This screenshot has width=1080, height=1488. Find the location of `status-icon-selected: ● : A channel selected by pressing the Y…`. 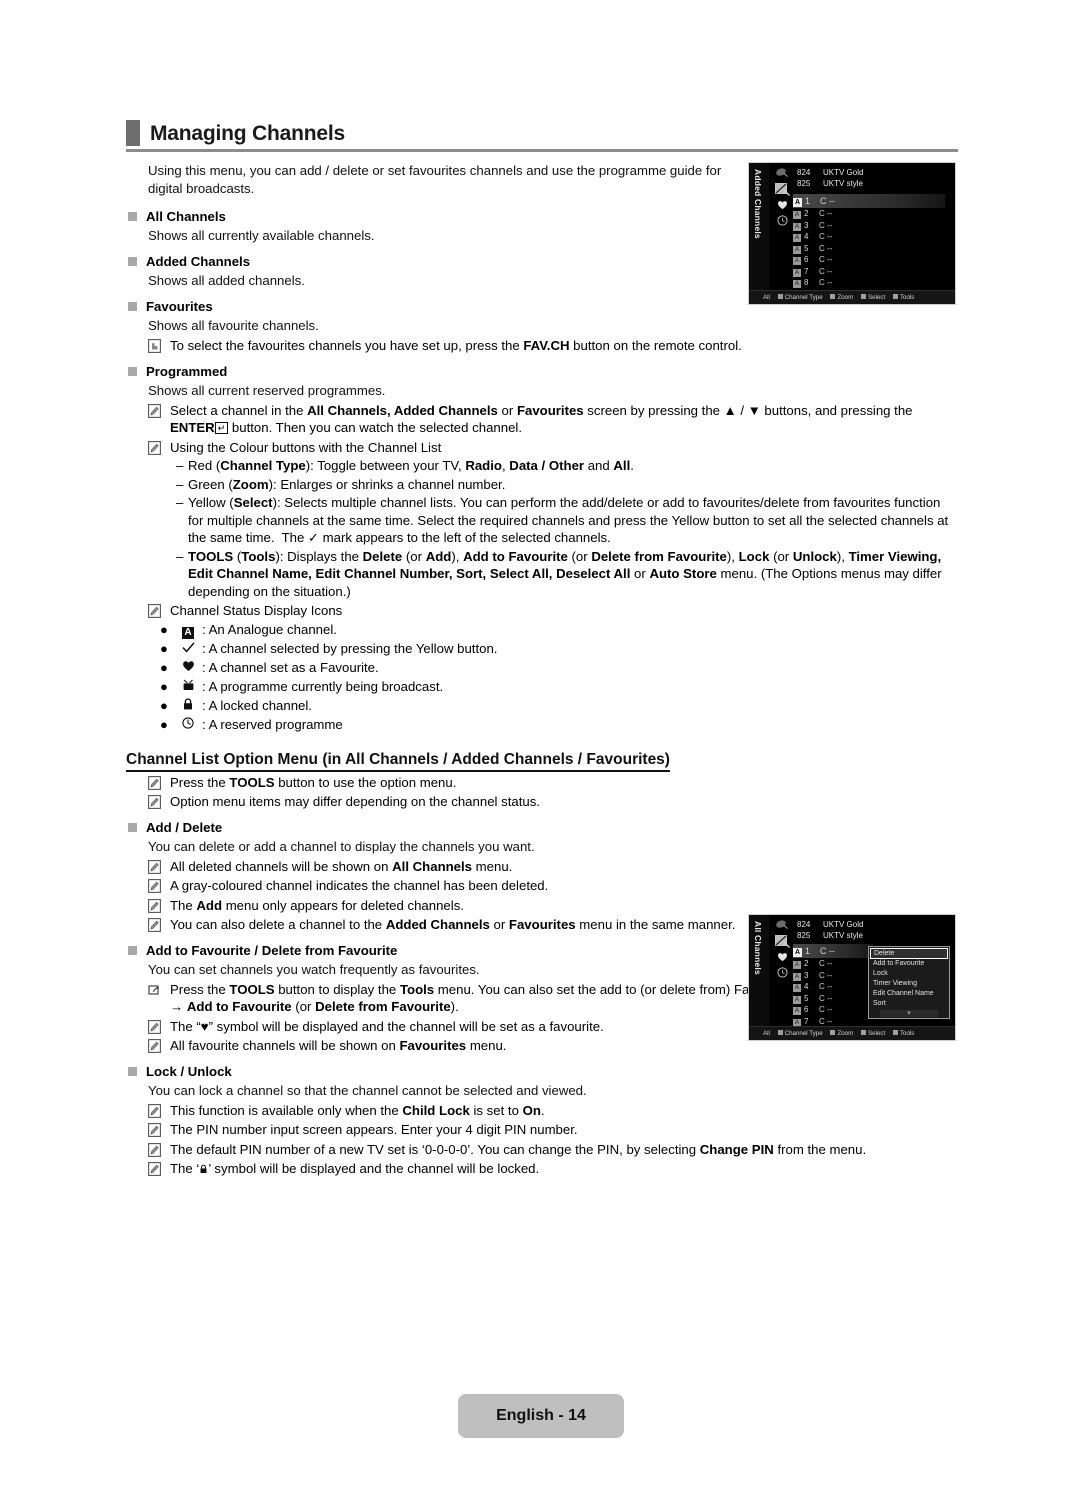

status-icon-selected: ● : A channel selected by pressing the Y… is located at coordinates (553, 649).